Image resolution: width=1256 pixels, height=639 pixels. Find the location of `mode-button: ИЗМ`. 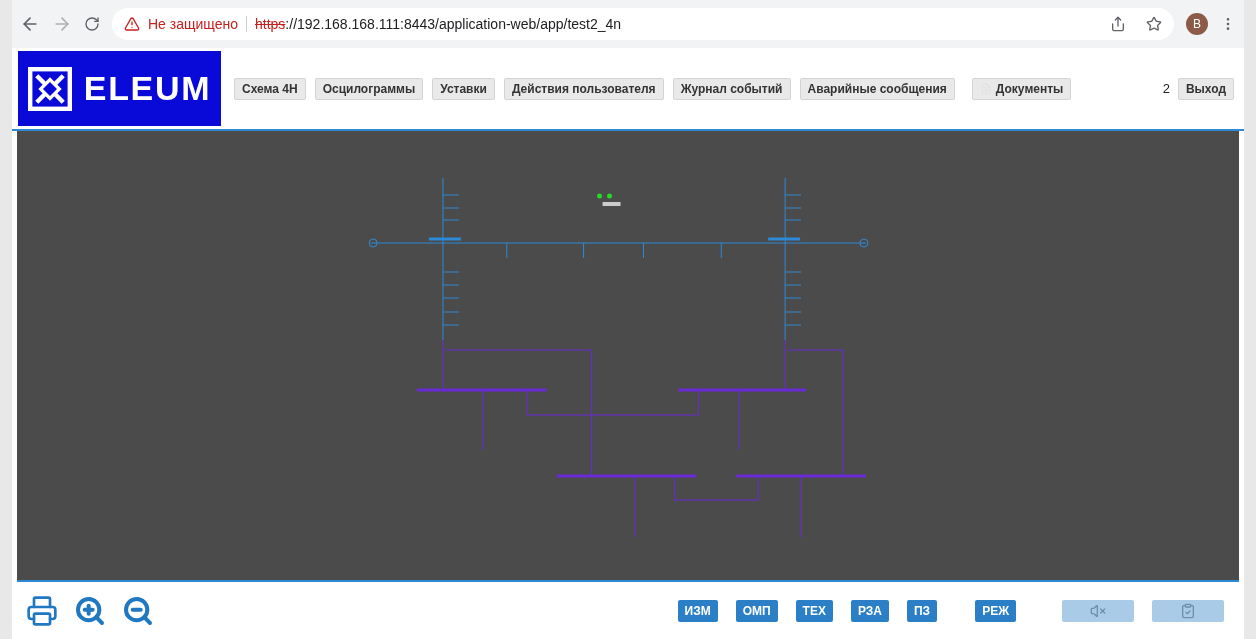

mode-button: ИЗМ is located at coordinates (697, 610).